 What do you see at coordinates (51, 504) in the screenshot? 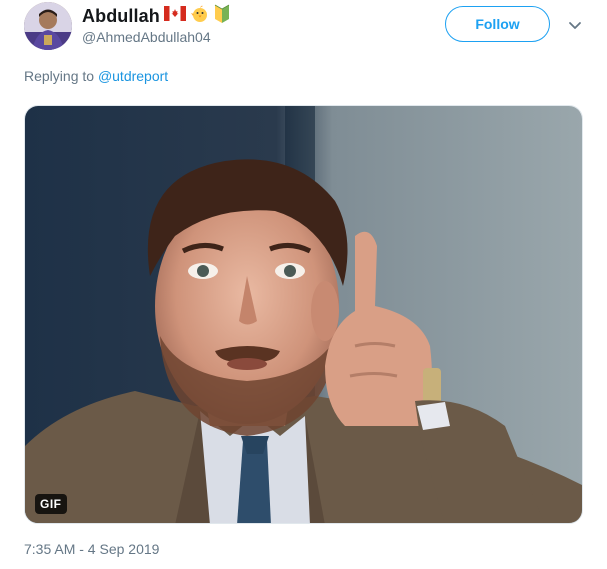
I see `gif-badge: GIF` at bounding box center [51, 504].